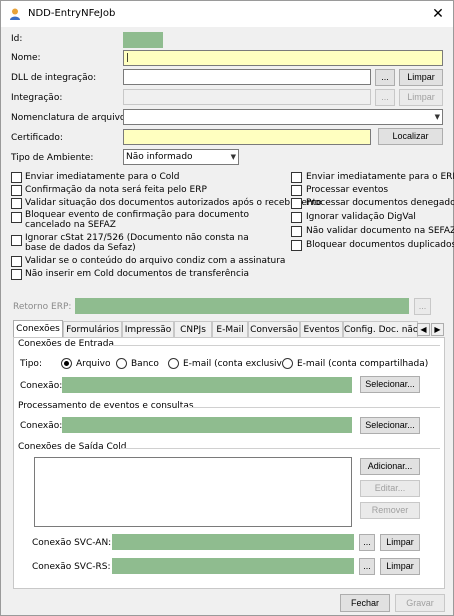  What do you see at coordinates (380, 177) in the screenshot?
I see `checkbox-enviar-erp-label: Enviar imediatamente para o ERP` at bounding box center [380, 177].